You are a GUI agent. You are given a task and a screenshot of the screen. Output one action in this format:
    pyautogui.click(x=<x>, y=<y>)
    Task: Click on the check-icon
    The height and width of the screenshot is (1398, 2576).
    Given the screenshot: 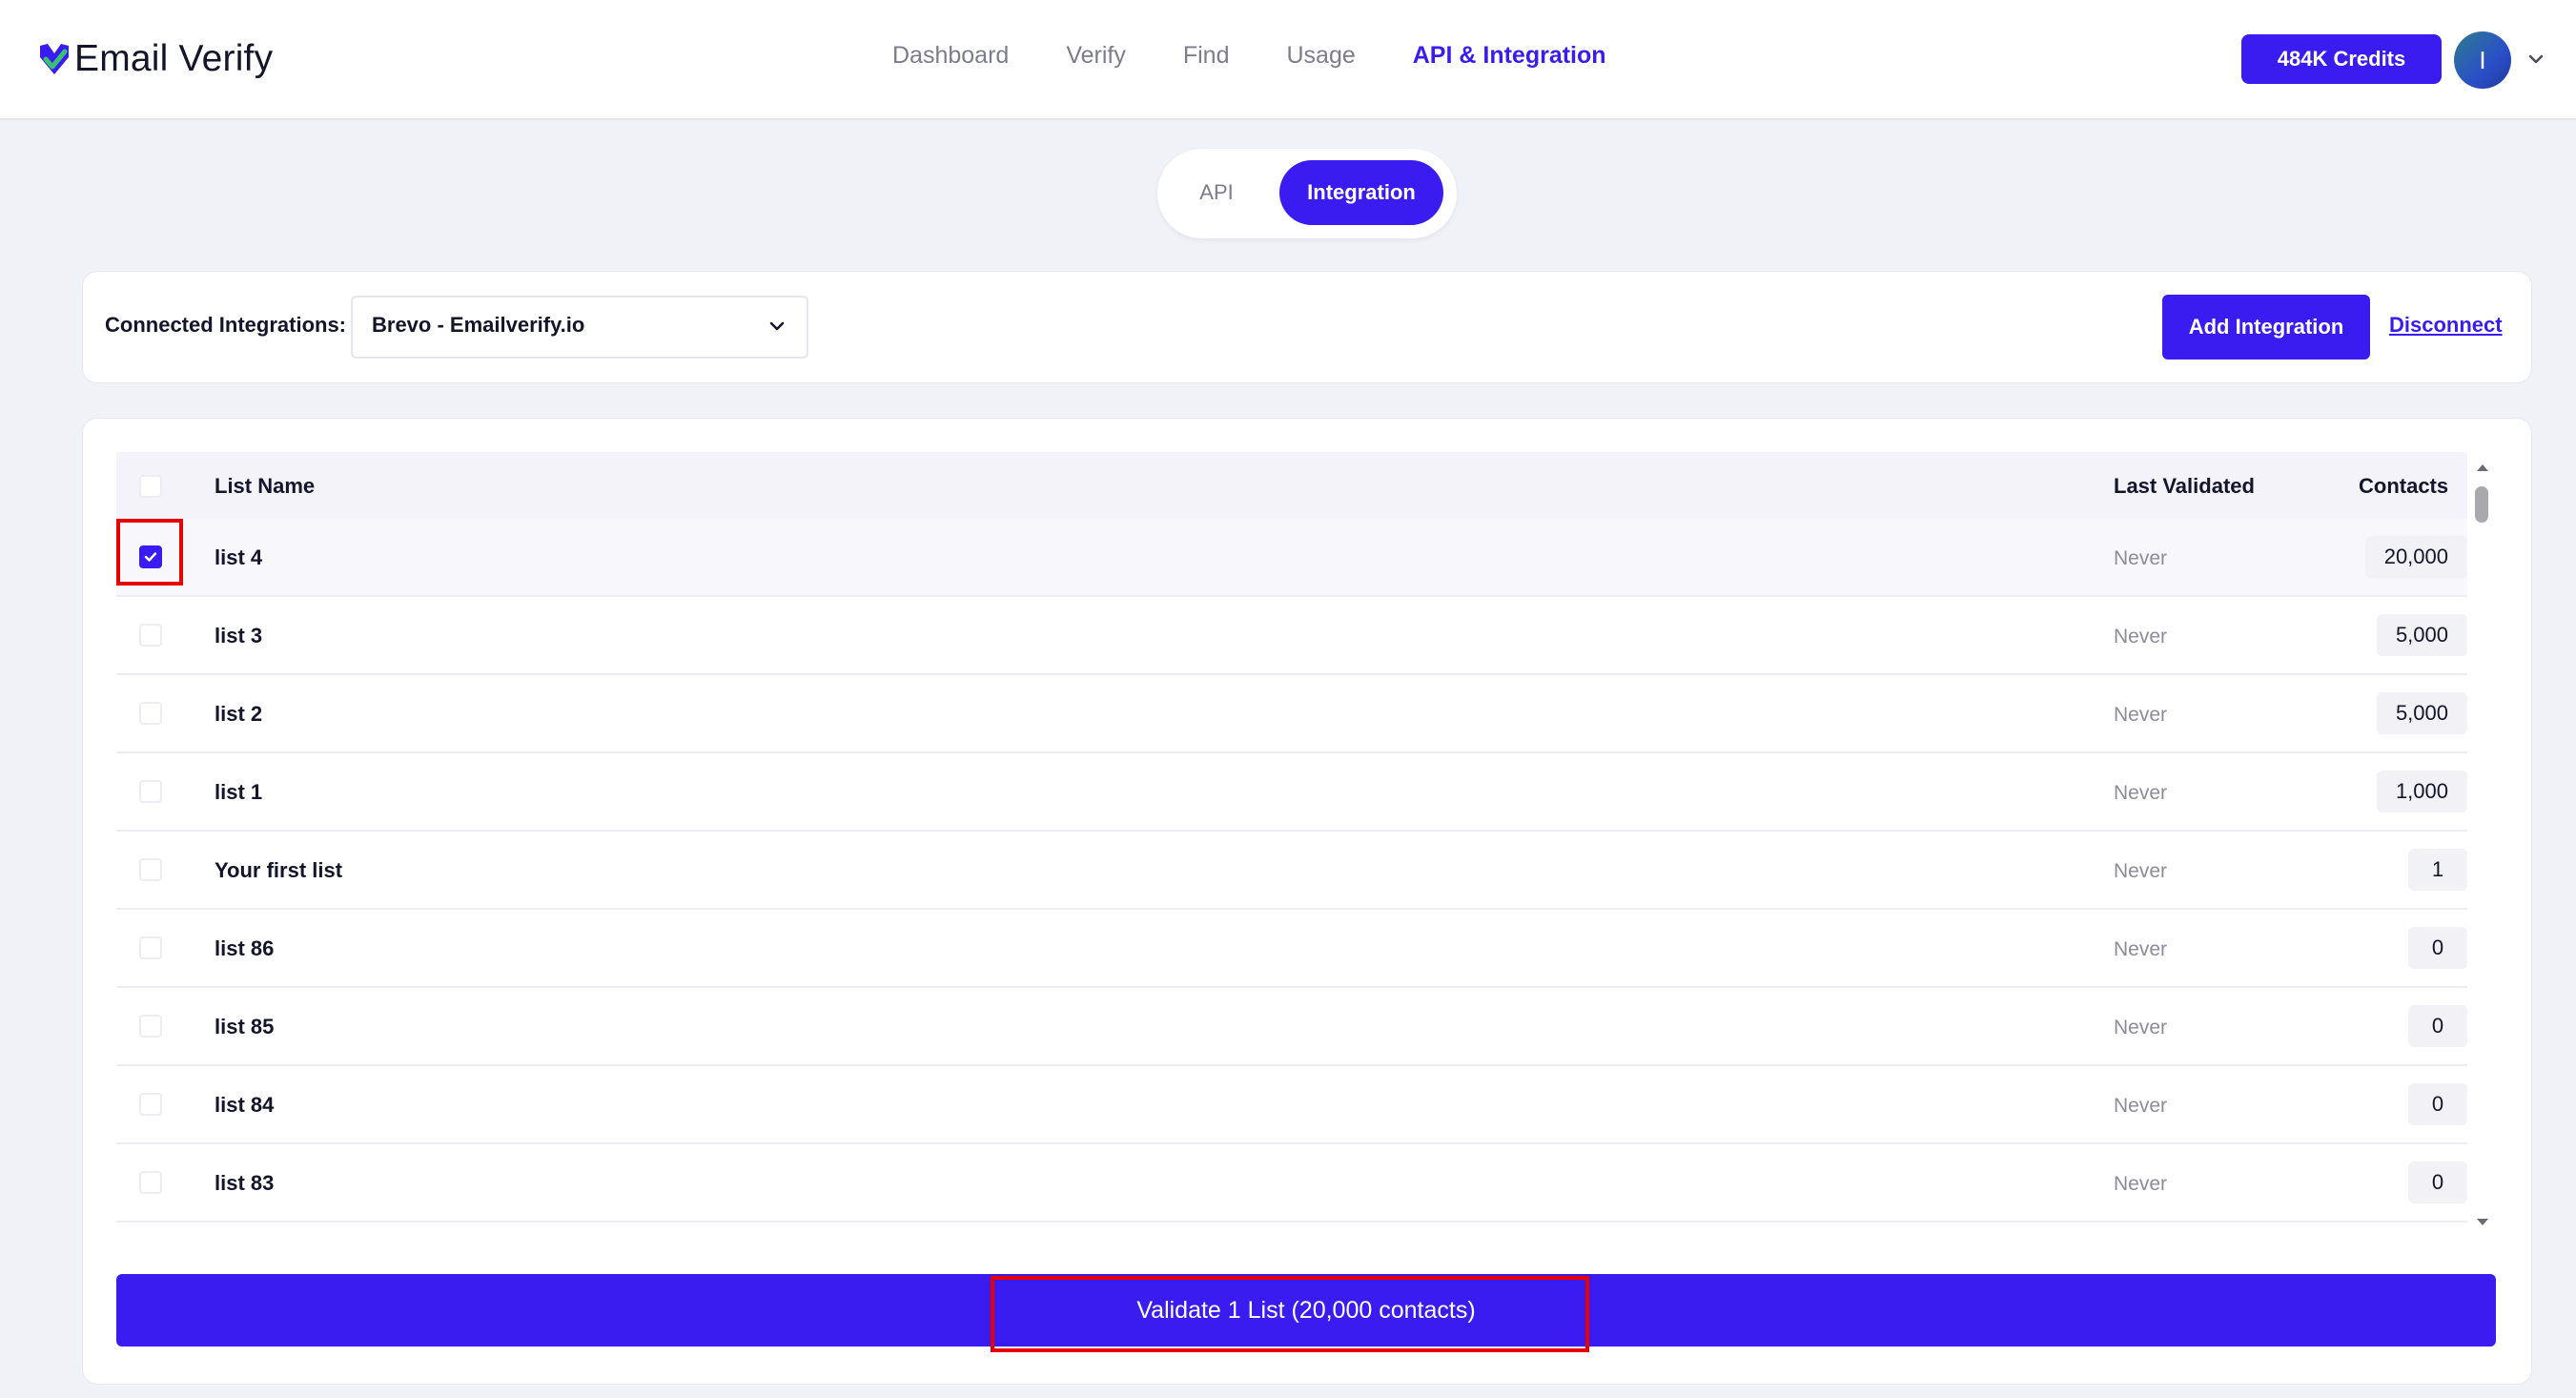 What is the action you would take?
    pyautogui.click(x=150, y=557)
    